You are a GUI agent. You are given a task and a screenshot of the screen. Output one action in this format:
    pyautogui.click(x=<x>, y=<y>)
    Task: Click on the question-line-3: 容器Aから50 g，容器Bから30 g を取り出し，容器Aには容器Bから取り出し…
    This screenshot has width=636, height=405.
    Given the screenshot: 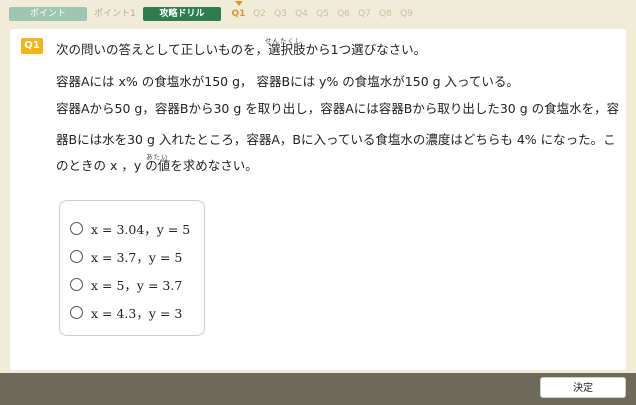 What is the action you would take?
    pyautogui.click(x=338, y=108)
    